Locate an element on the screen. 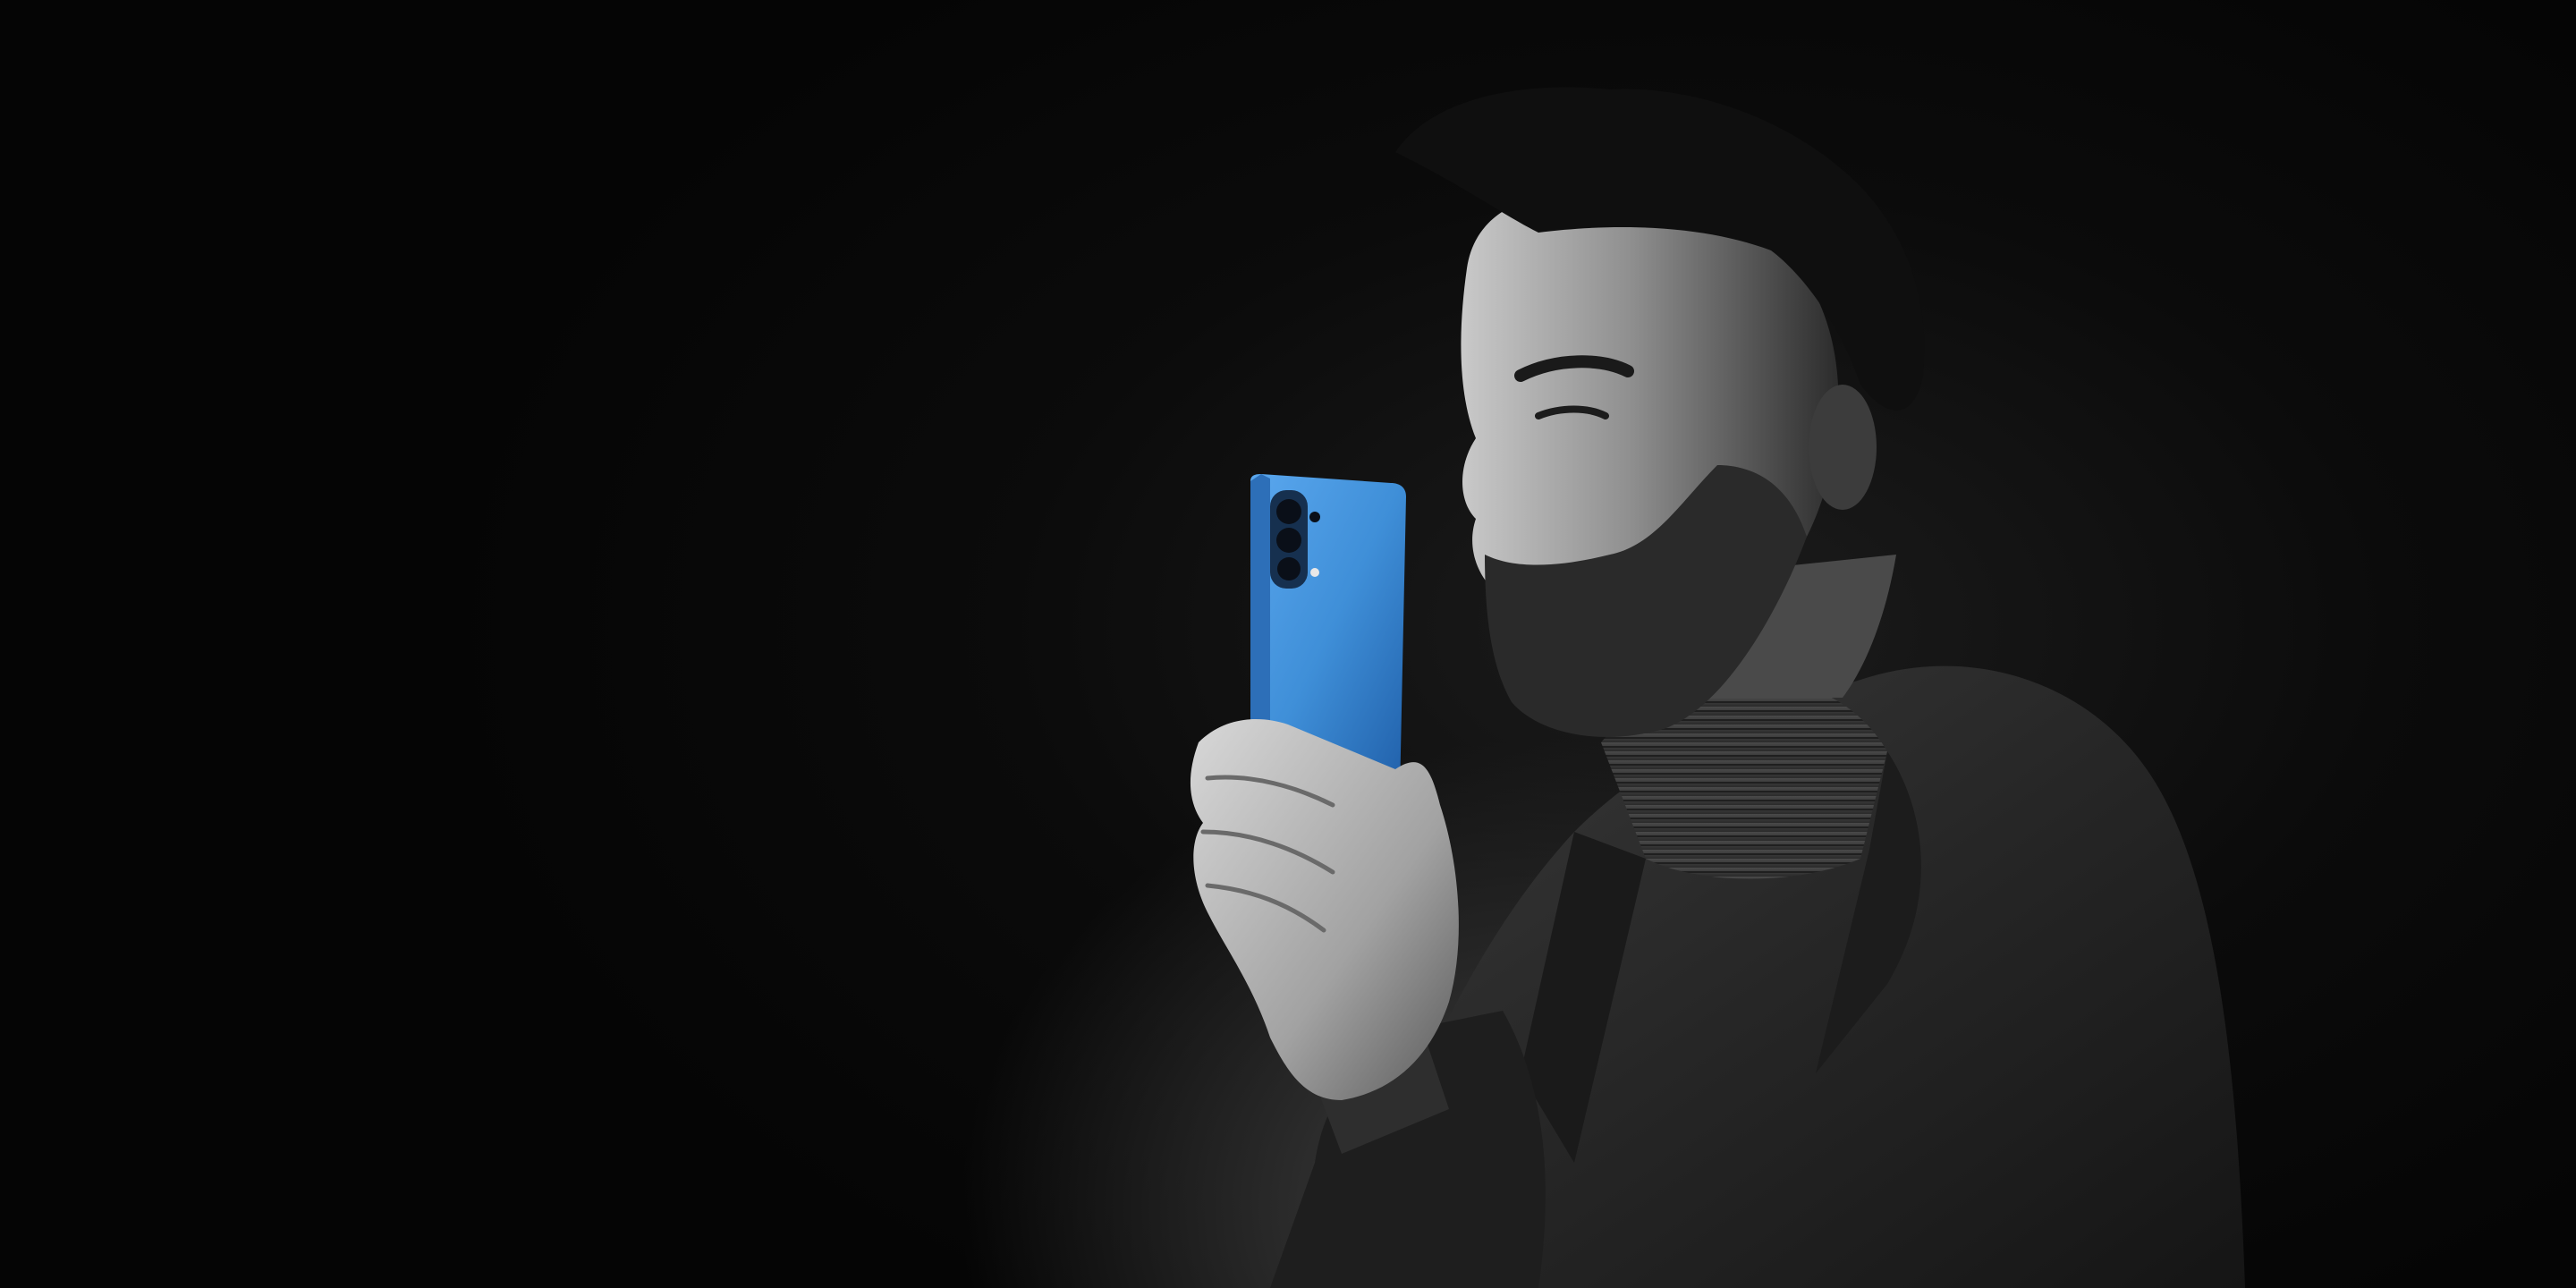 This screenshot has height=1288, width=2576. ear is located at coordinates (1843, 447).